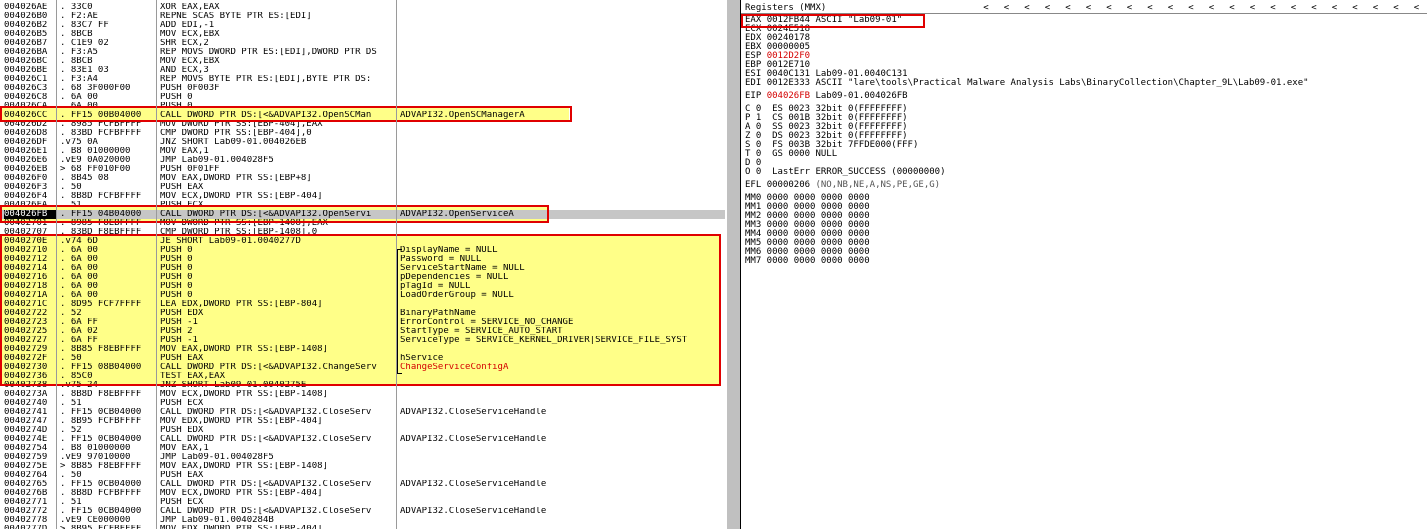  Describe the element at coordinates (95, 457) in the screenshot. I see `hex-cell: .vE9 97010000` at that location.